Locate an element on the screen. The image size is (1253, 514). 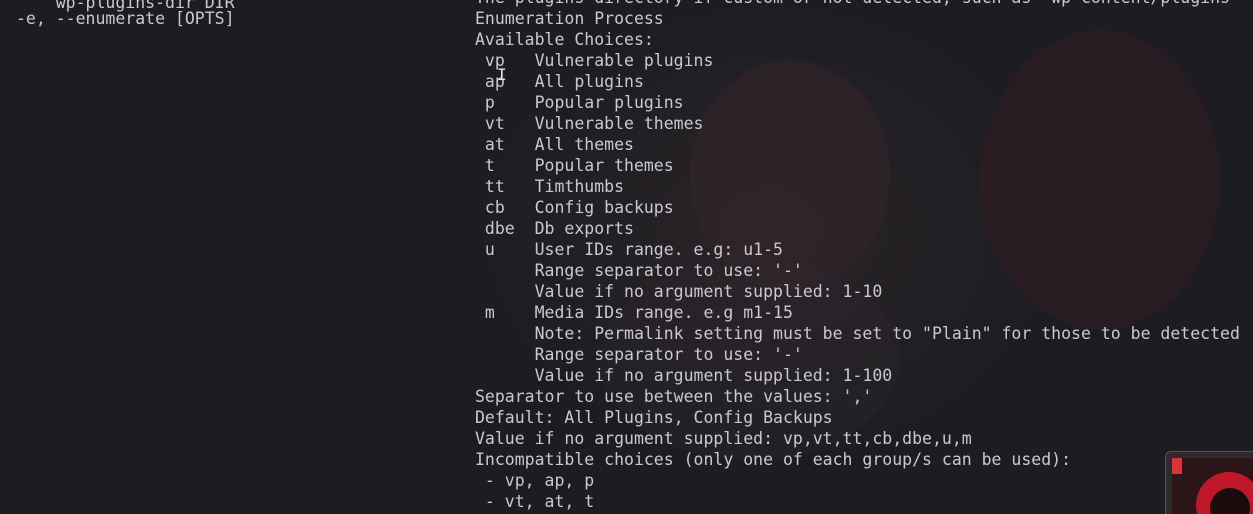
app-thumbnail-icon is located at coordinates (1209, 482).